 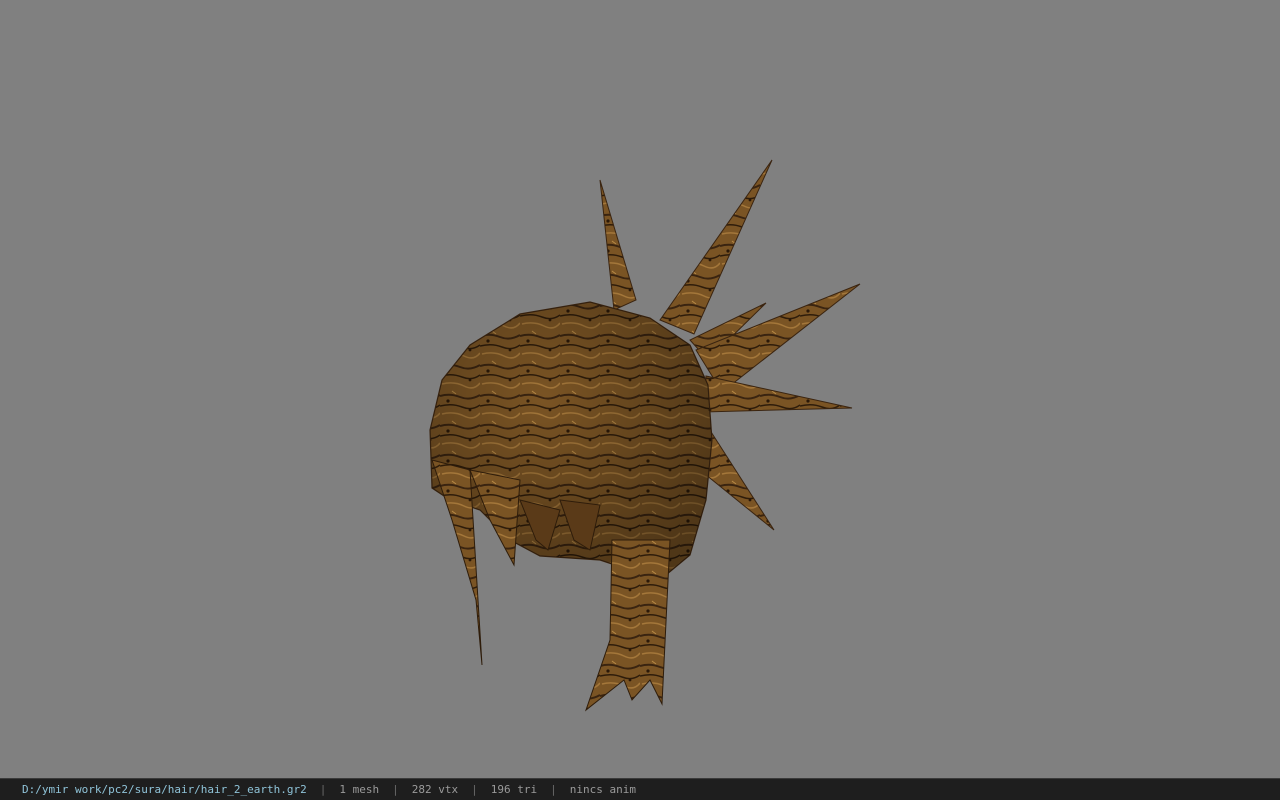 I want to click on triangle-count: 196 tri, so click(x=514, y=789).